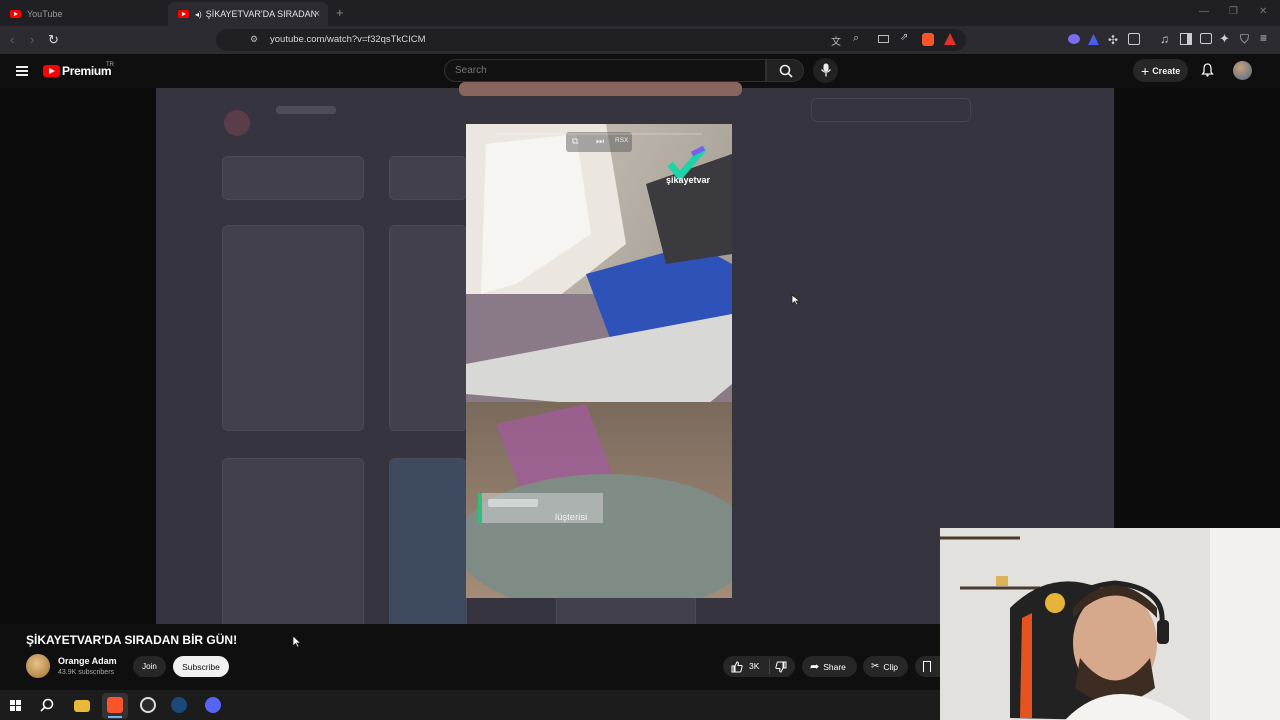 The height and width of the screenshot is (720, 1280). Describe the element at coordinates (1204, 11) in the screenshot. I see `minimize-icon: —` at that location.